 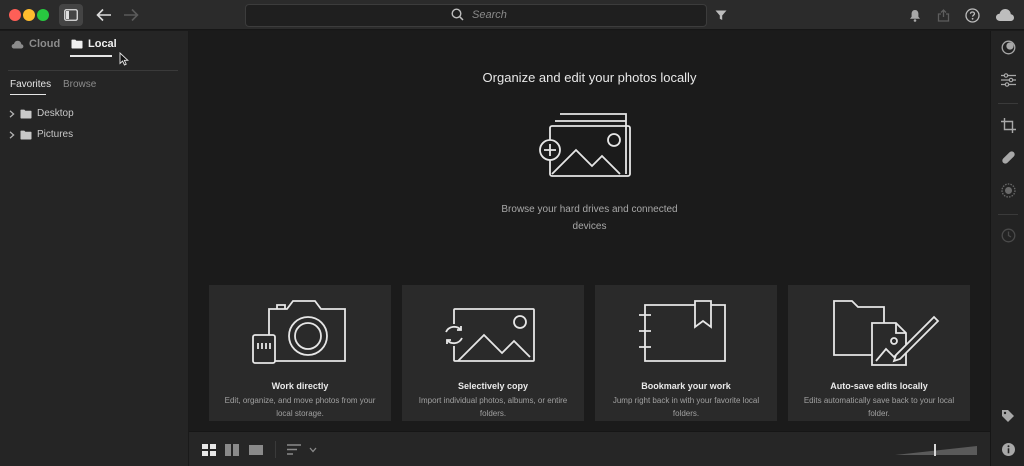 I want to click on card-title: Work directly, so click(x=300, y=386).